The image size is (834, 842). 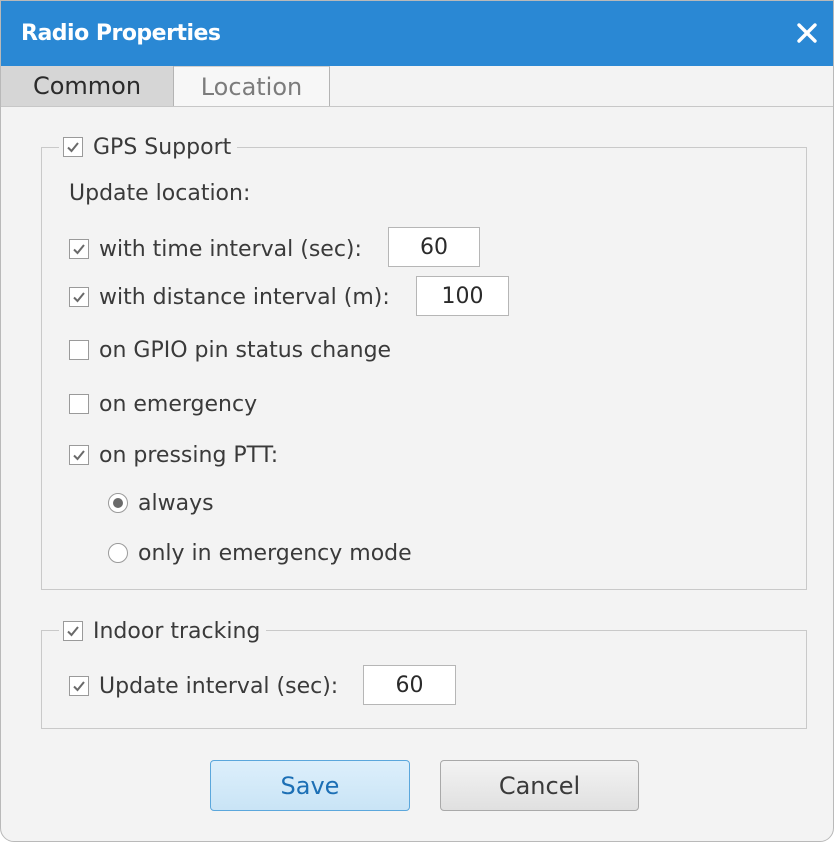 I want to click on emergency-row: on emergency, so click(x=163, y=404).